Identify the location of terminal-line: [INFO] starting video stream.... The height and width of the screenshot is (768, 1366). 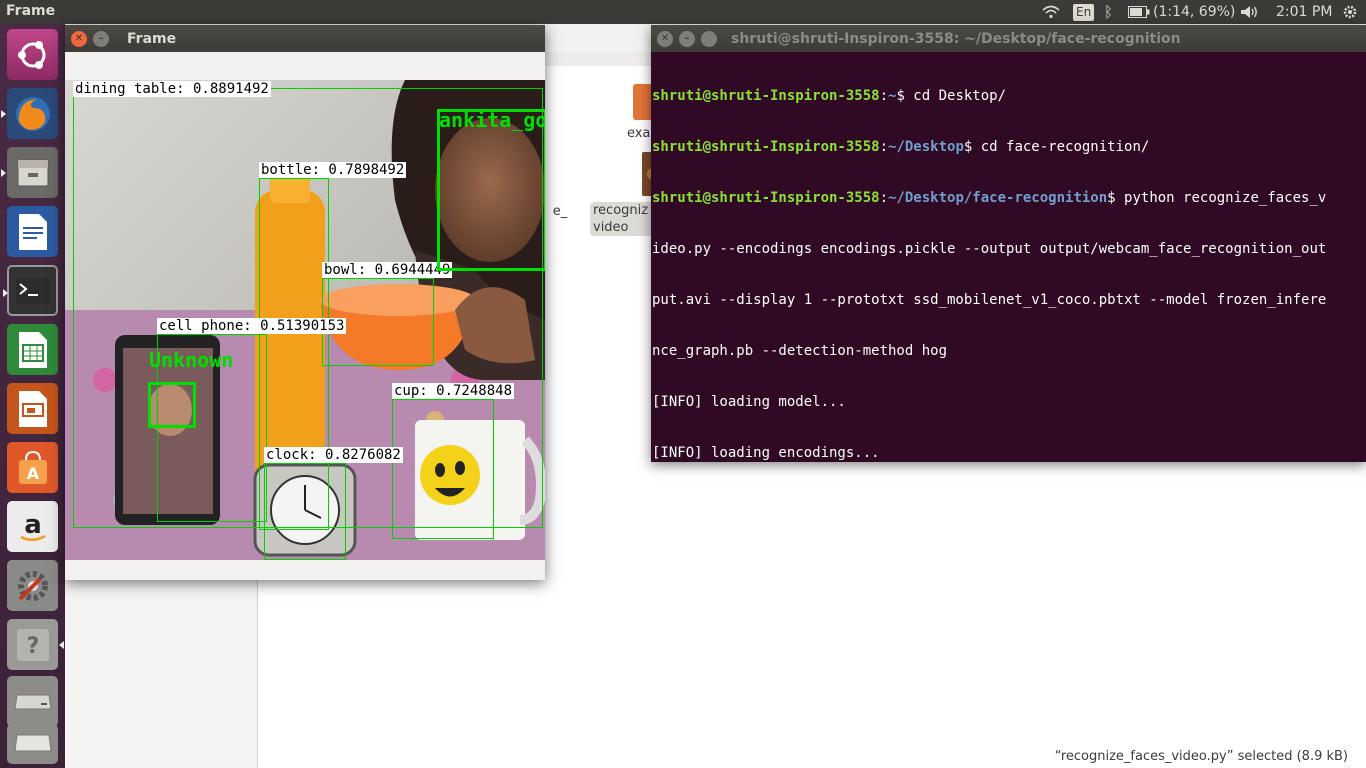
(783, 504).